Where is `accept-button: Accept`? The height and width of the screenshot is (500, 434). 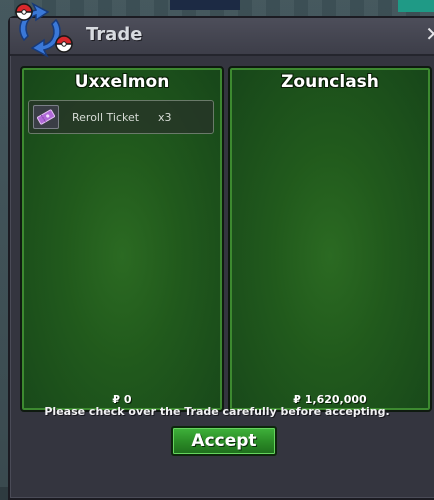 accept-button: Accept is located at coordinates (224, 441).